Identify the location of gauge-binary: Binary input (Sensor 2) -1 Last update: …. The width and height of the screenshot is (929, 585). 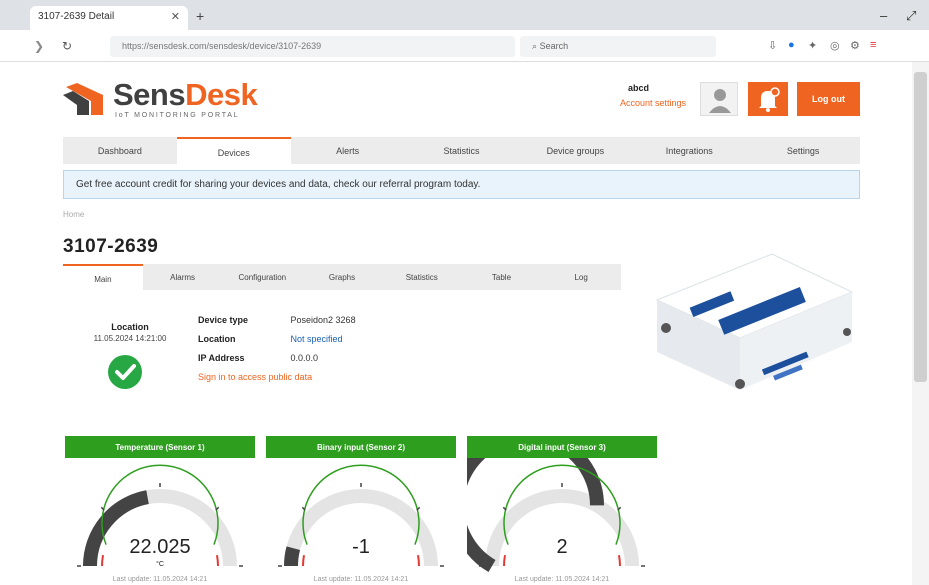
(361, 510).